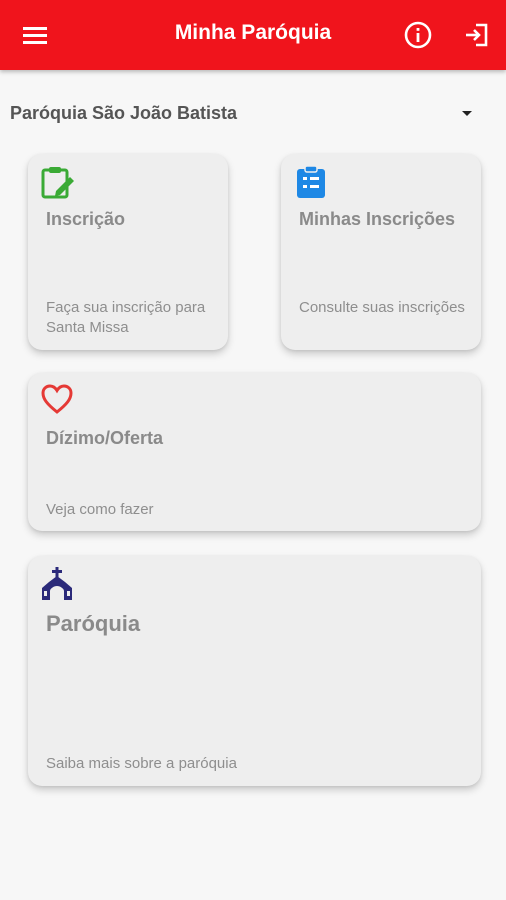 This screenshot has width=506, height=900. What do you see at coordinates (57, 401) in the screenshot?
I see `heart-icon` at bounding box center [57, 401].